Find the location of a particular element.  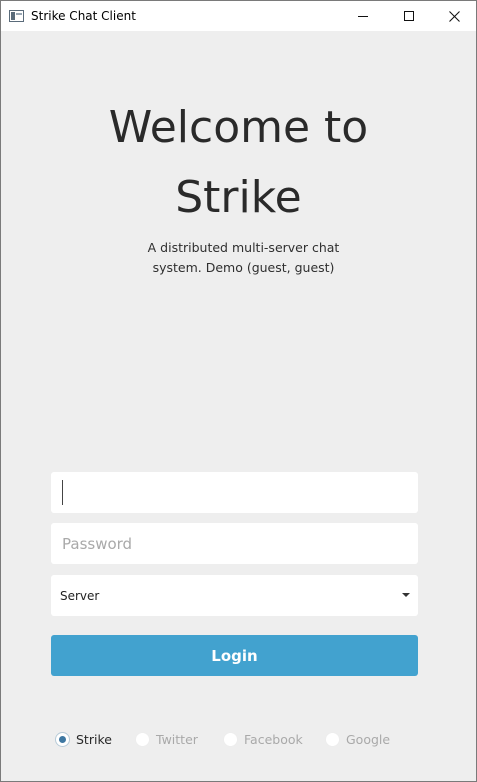

radio-strike is located at coordinates (62, 739).